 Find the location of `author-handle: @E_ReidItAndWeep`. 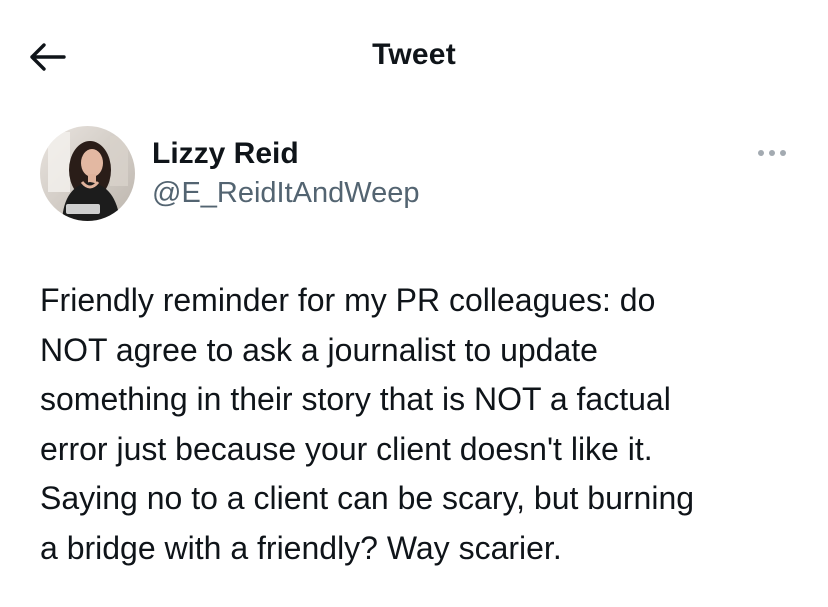

author-handle: @E_ReidItAndWeep is located at coordinates (286, 193).